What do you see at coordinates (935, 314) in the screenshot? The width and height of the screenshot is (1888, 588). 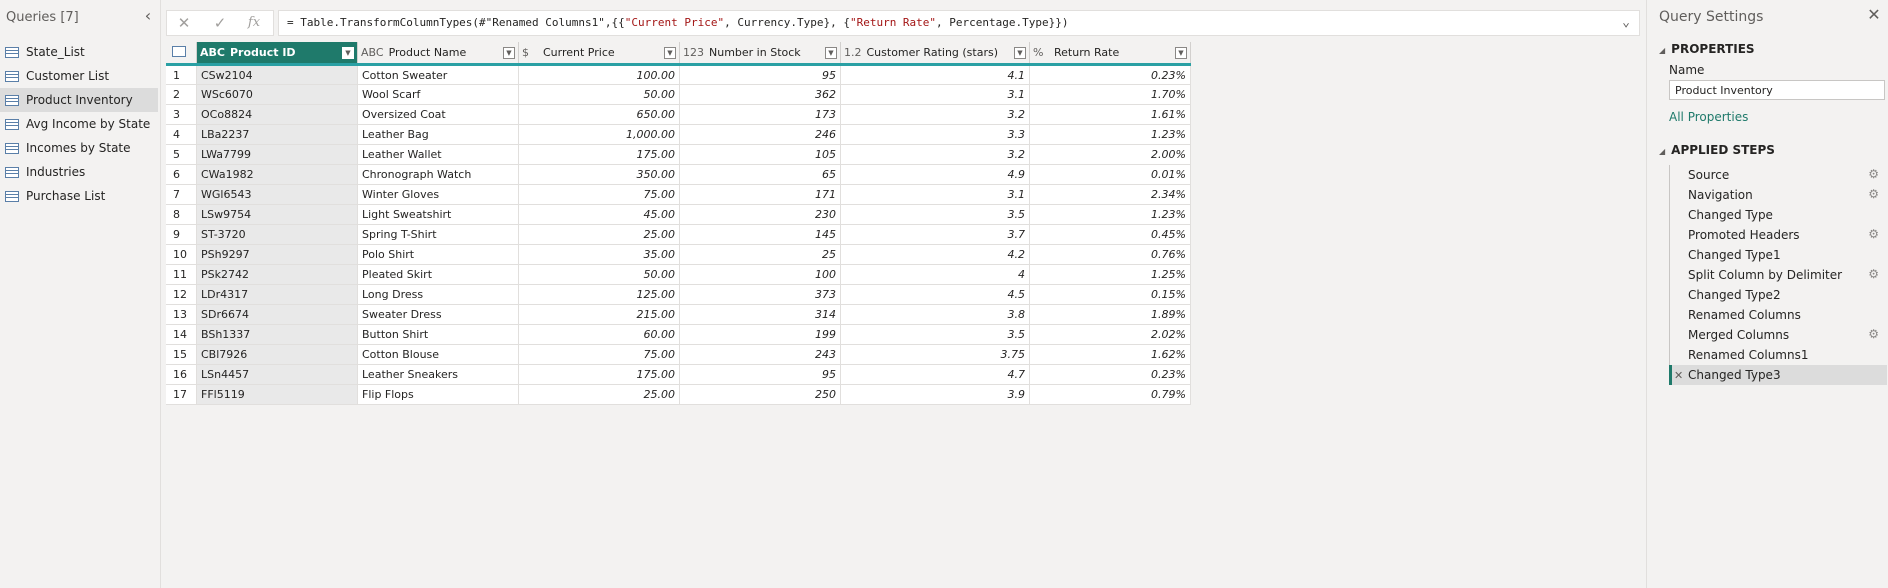 I see `cell-customer-rating-stars: 3.8` at bounding box center [935, 314].